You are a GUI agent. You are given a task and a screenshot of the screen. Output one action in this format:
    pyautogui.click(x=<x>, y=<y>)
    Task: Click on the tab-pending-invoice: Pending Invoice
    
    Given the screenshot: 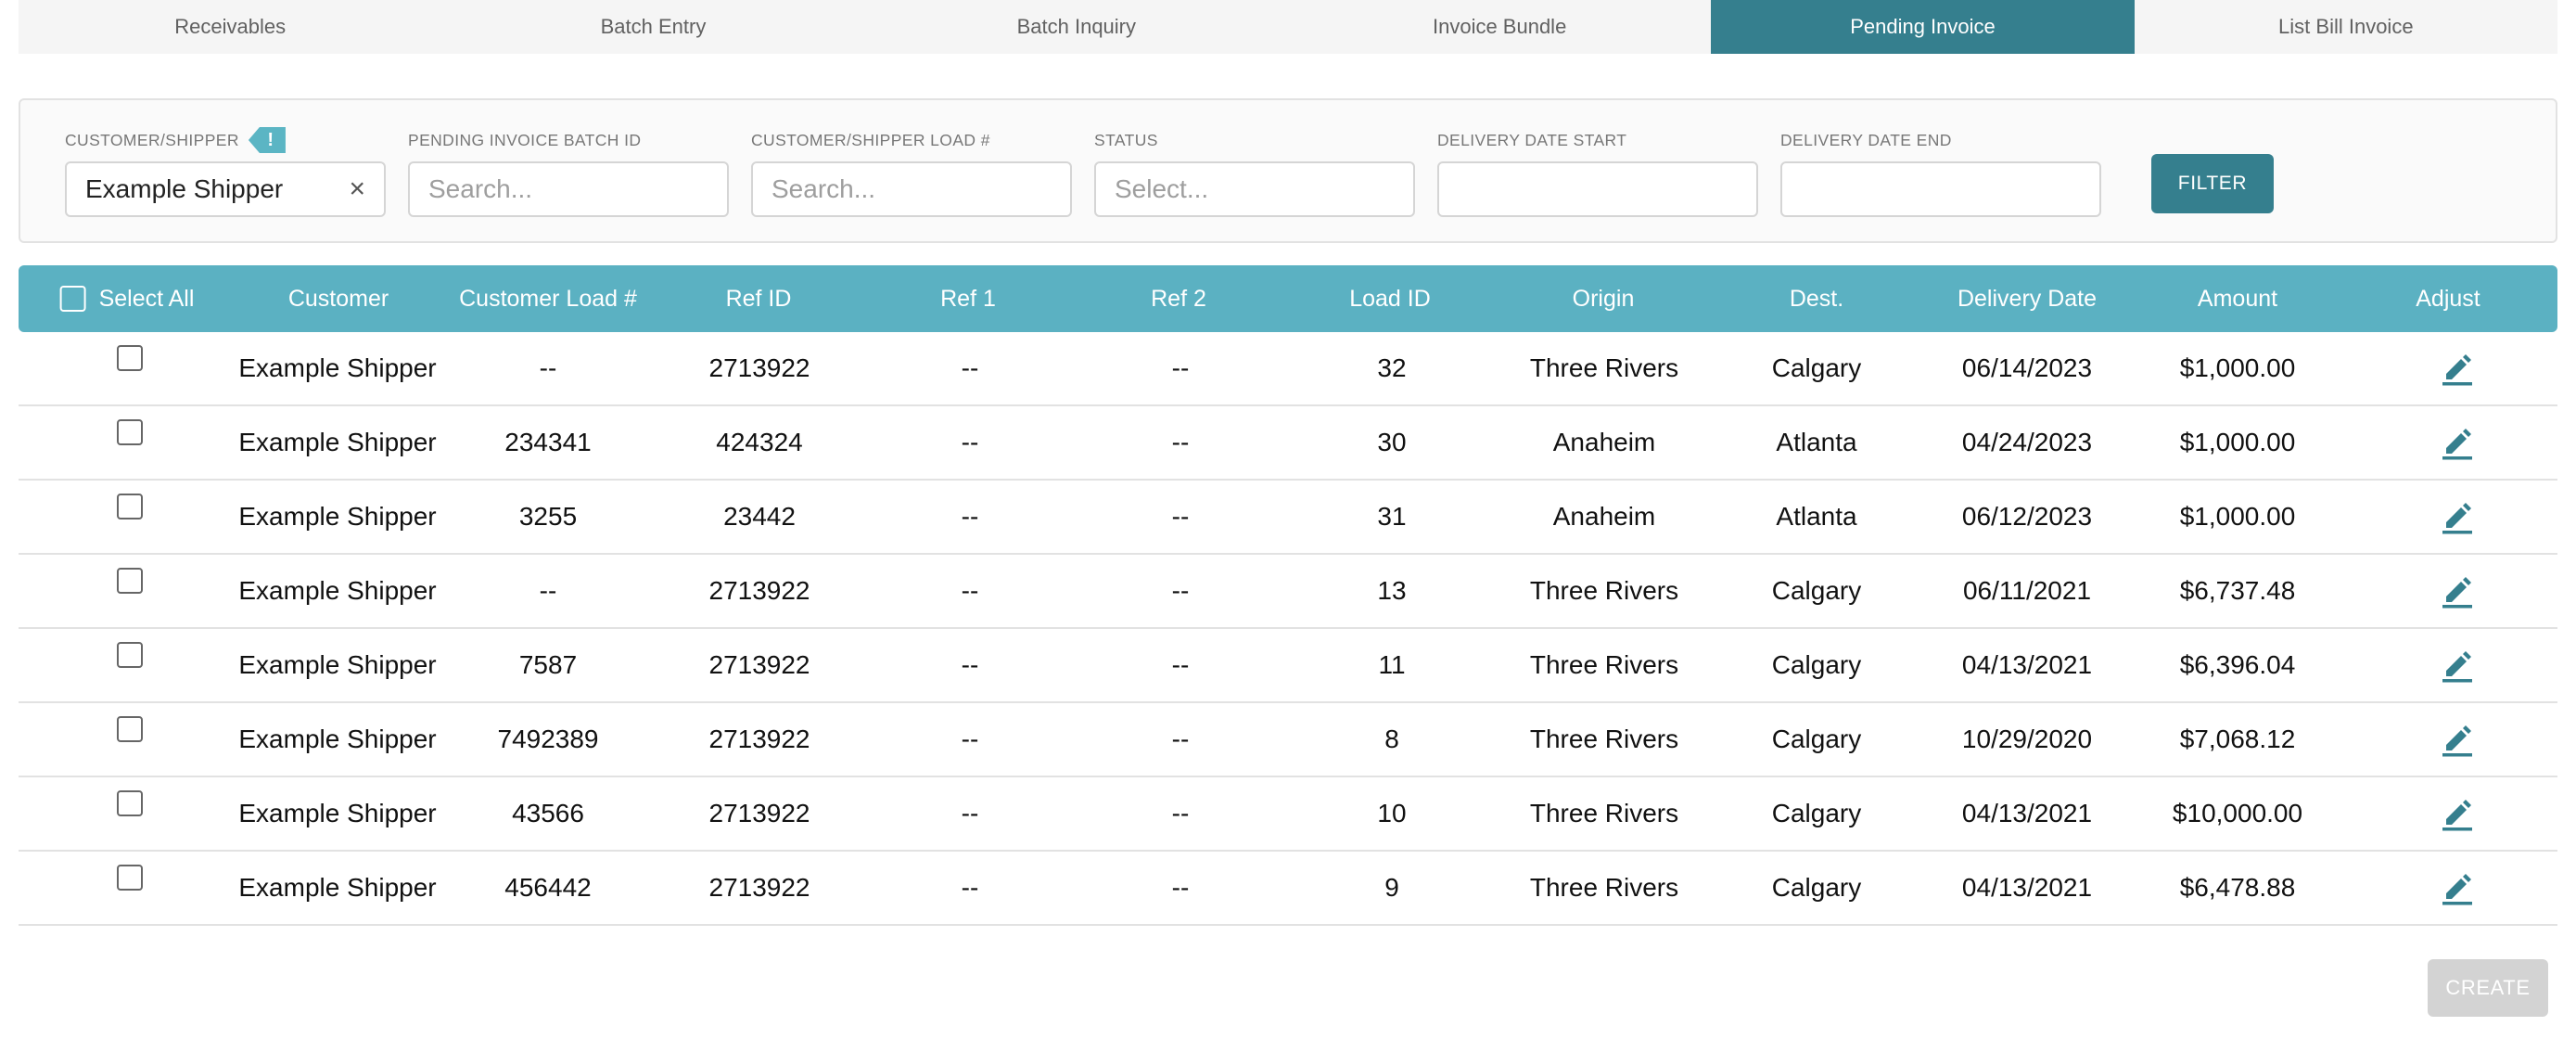 What is the action you would take?
    pyautogui.click(x=1923, y=27)
    